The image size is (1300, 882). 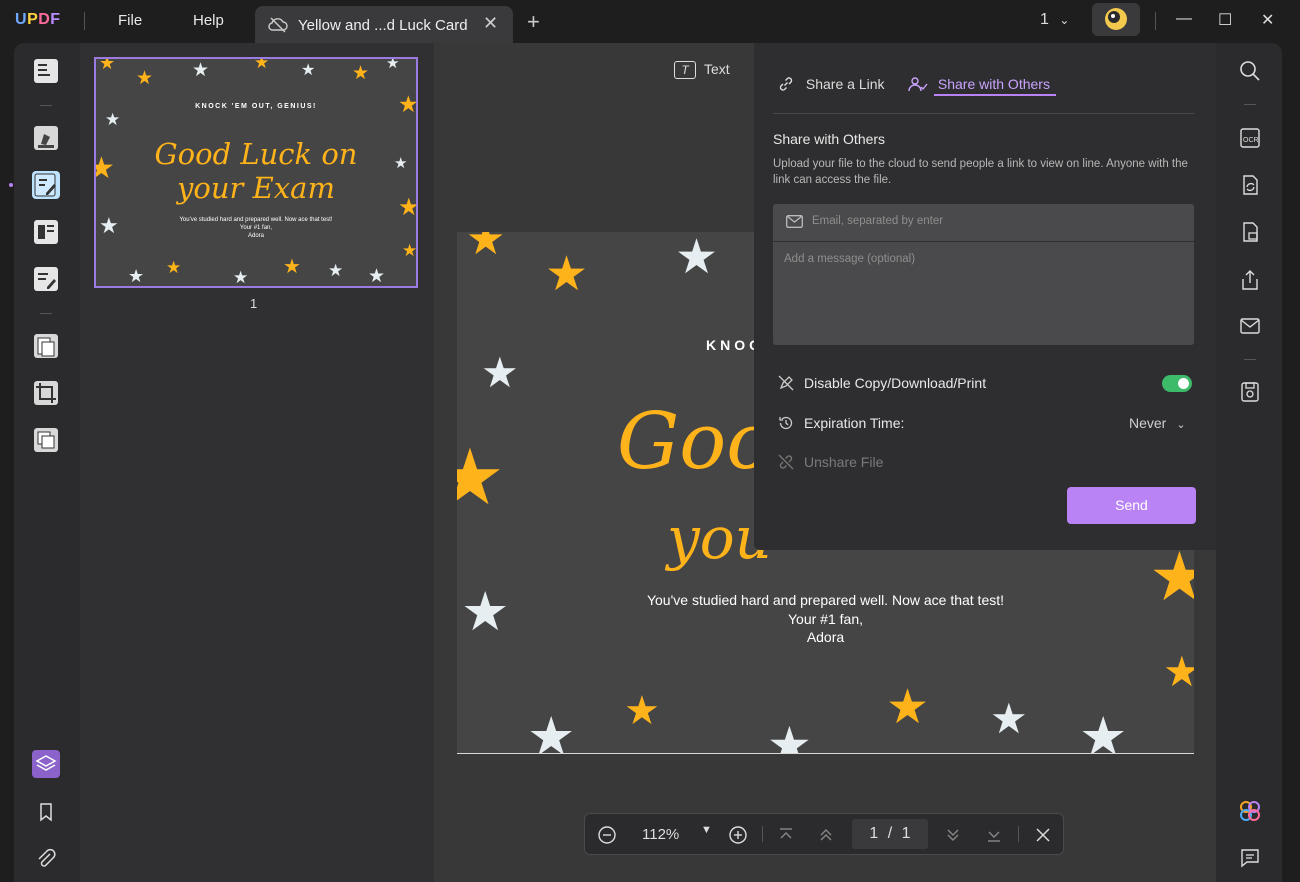 I want to click on next-page-icon, so click(x=953, y=837).